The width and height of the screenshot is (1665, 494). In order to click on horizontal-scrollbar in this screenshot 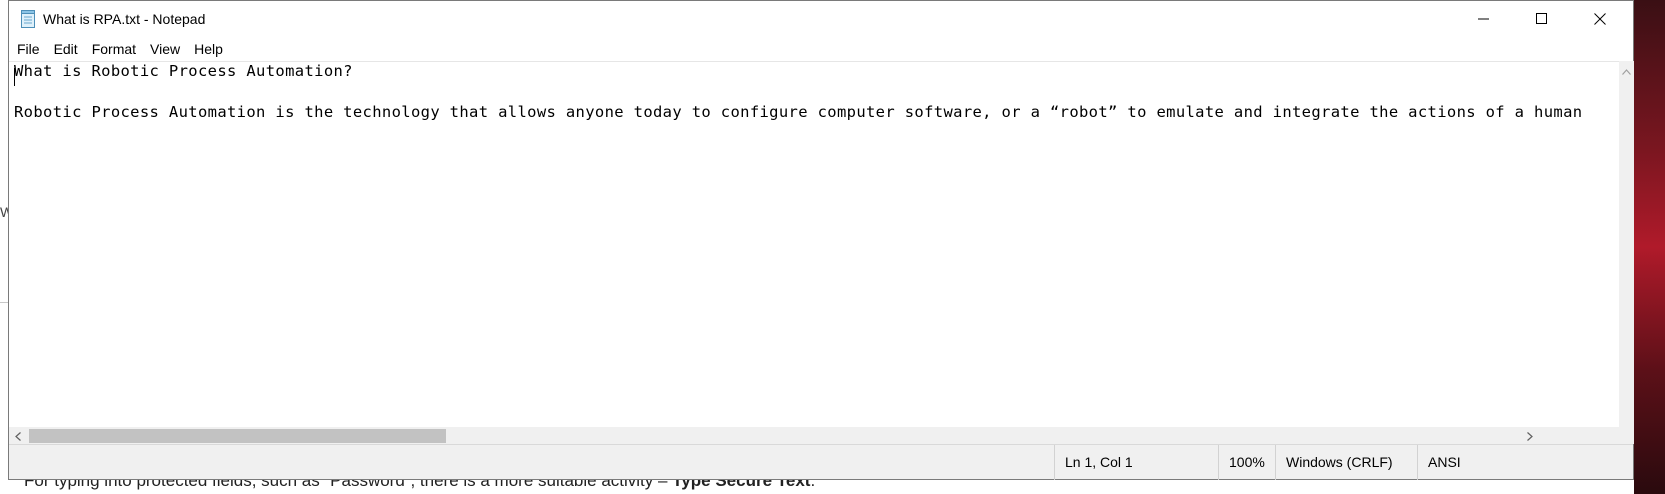, I will do `click(814, 435)`.